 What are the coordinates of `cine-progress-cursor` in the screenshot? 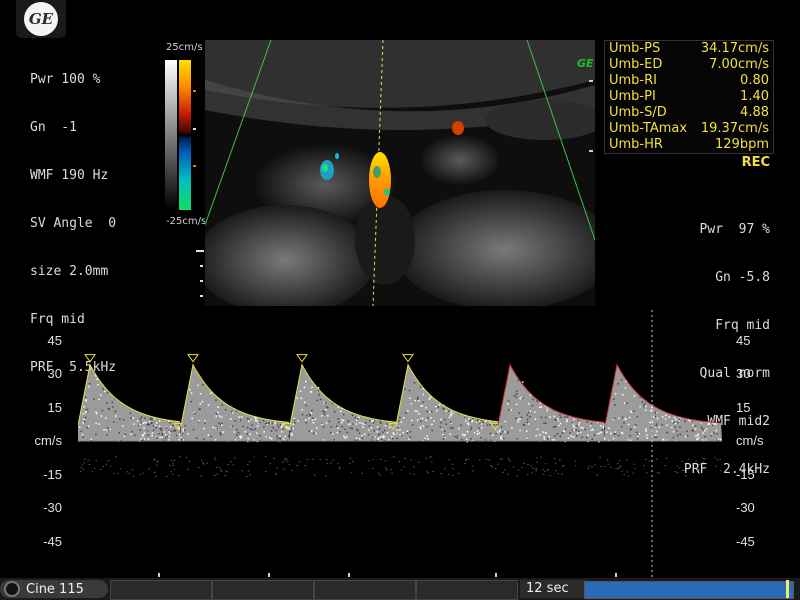 It's located at (787, 589).